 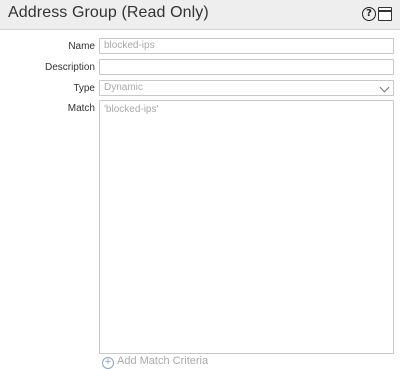 I want to click on add-match-criteria-label: Add Match Criteria, so click(x=163, y=361).